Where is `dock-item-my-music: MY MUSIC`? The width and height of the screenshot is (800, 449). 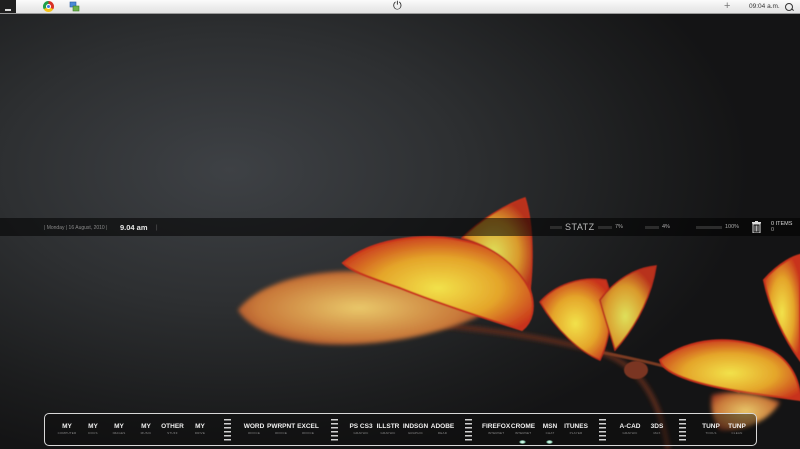 dock-item-my-music: MY MUSIC is located at coordinates (146, 429).